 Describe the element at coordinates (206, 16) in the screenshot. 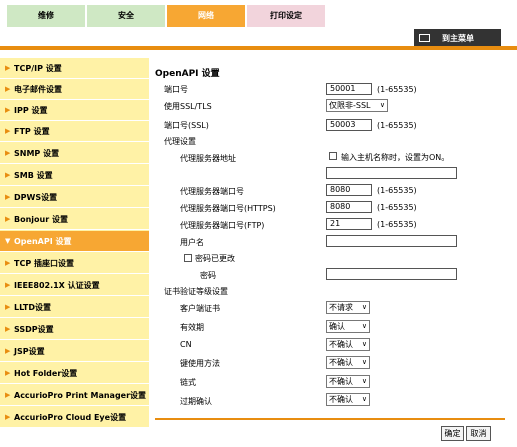

I see `tab-network: 网络` at that location.